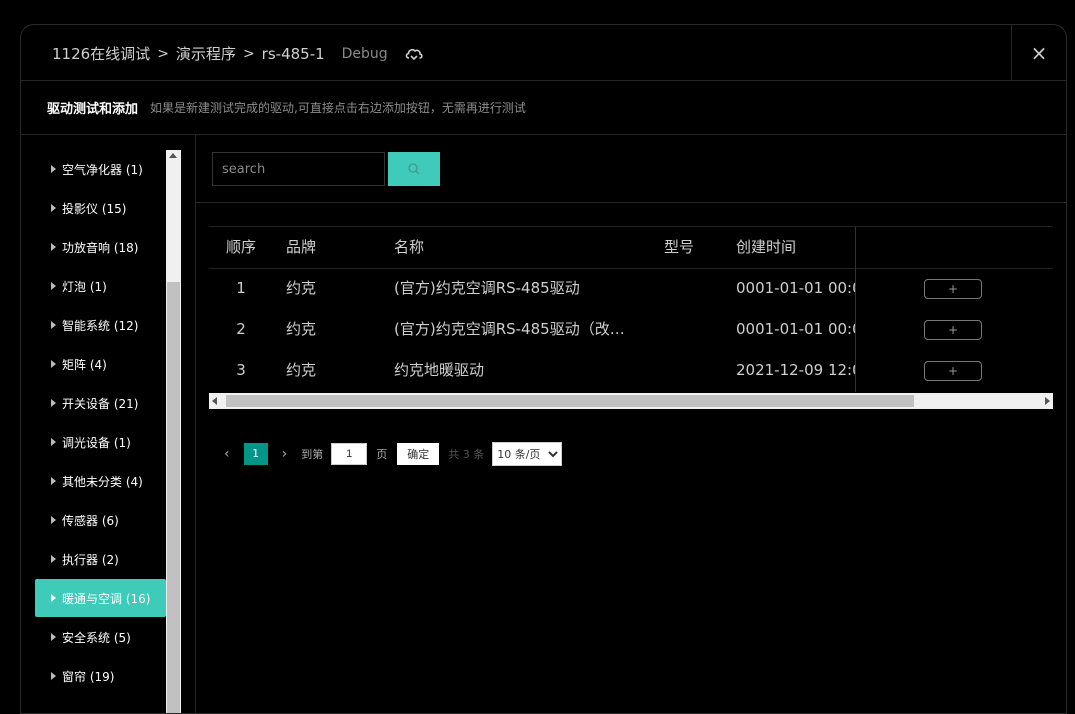 This screenshot has height=714, width=1075. What do you see at coordinates (796, 370) in the screenshot?
I see `cell-created-time: 2021-12-09 12:07` at bounding box center [796, 370].